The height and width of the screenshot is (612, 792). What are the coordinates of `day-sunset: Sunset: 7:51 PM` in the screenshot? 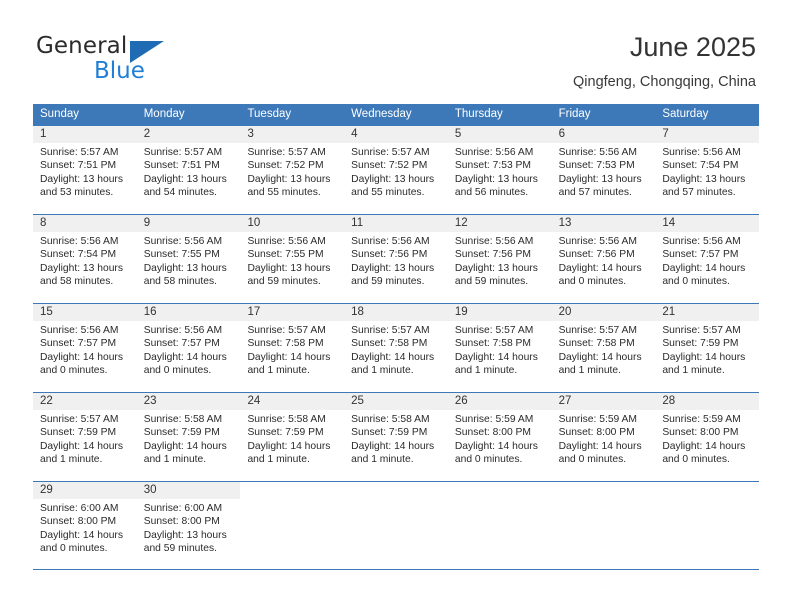 It's located at (181, 166).